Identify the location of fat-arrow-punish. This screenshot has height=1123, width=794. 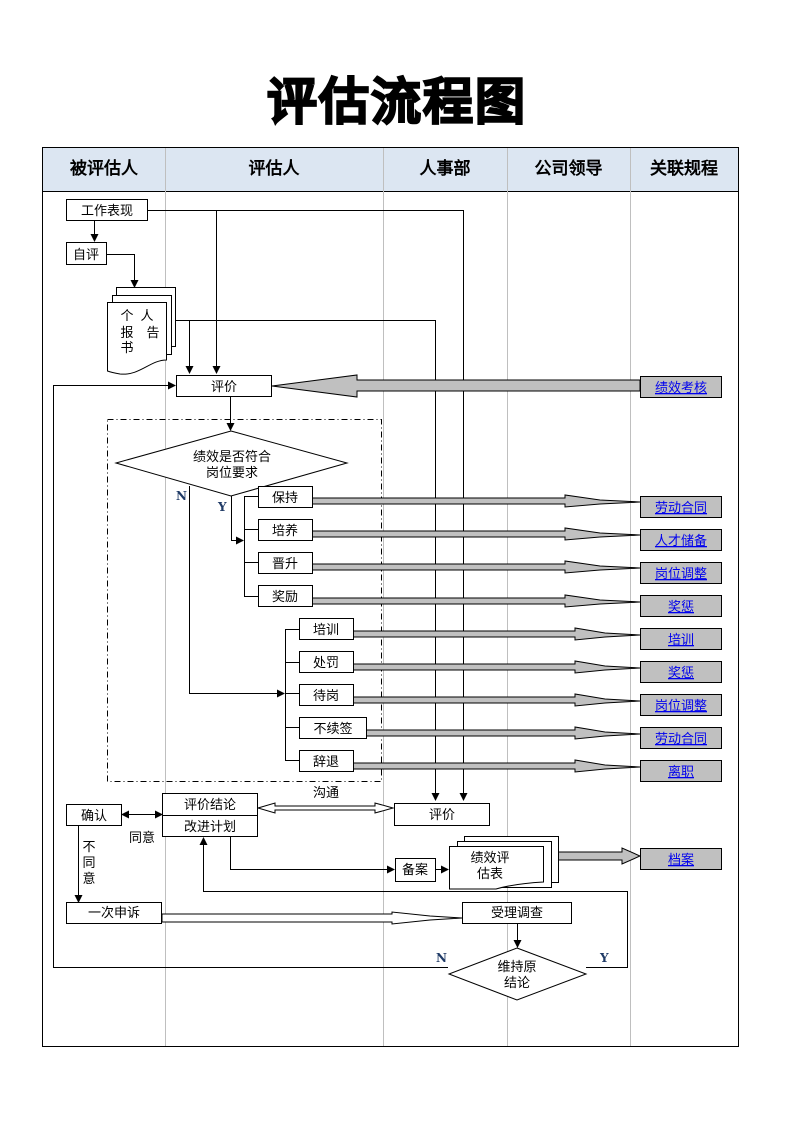
(496, 667).